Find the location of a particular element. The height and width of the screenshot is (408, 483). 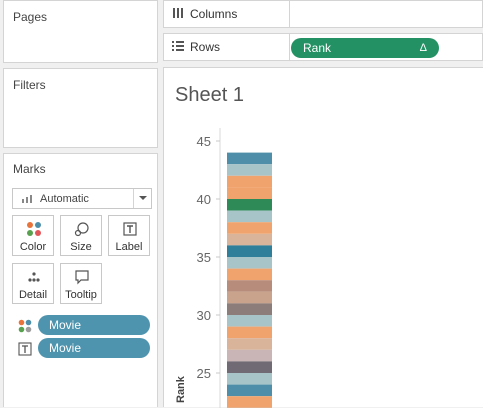

tooltip-icon is located at coordinates (82, 277).